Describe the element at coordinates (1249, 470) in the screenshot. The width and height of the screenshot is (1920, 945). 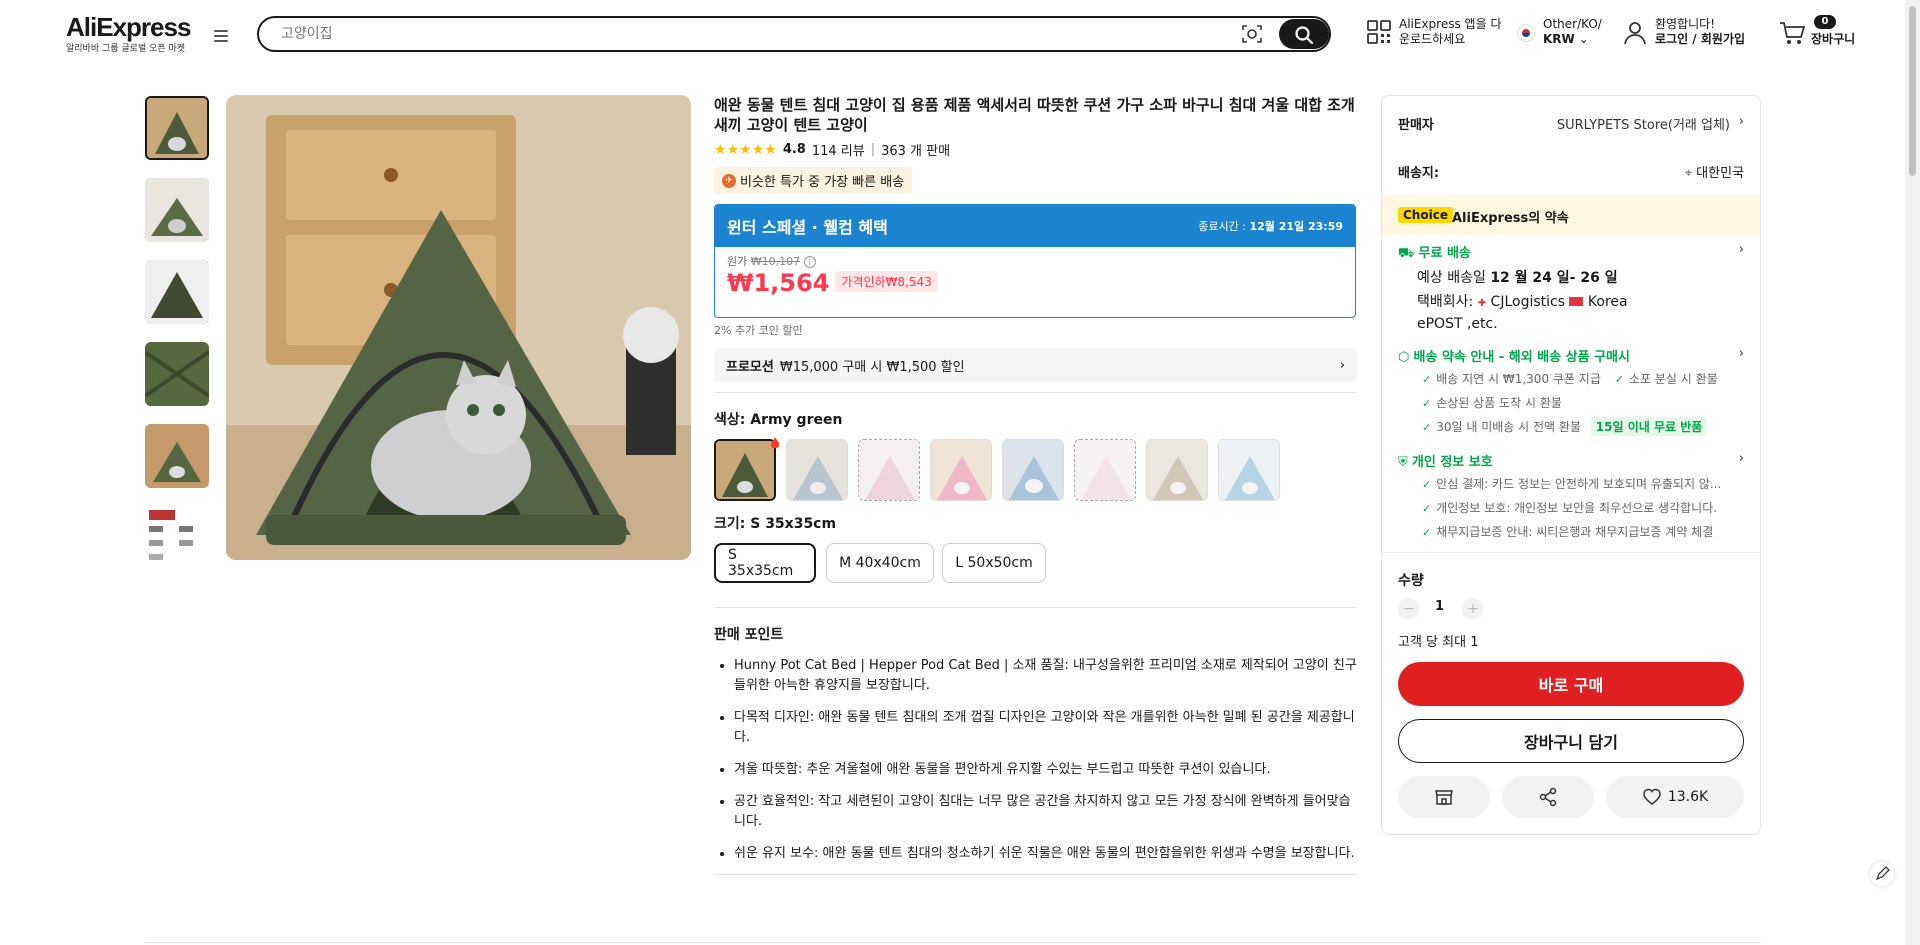
I see `swatch-sky-blue` at that location.